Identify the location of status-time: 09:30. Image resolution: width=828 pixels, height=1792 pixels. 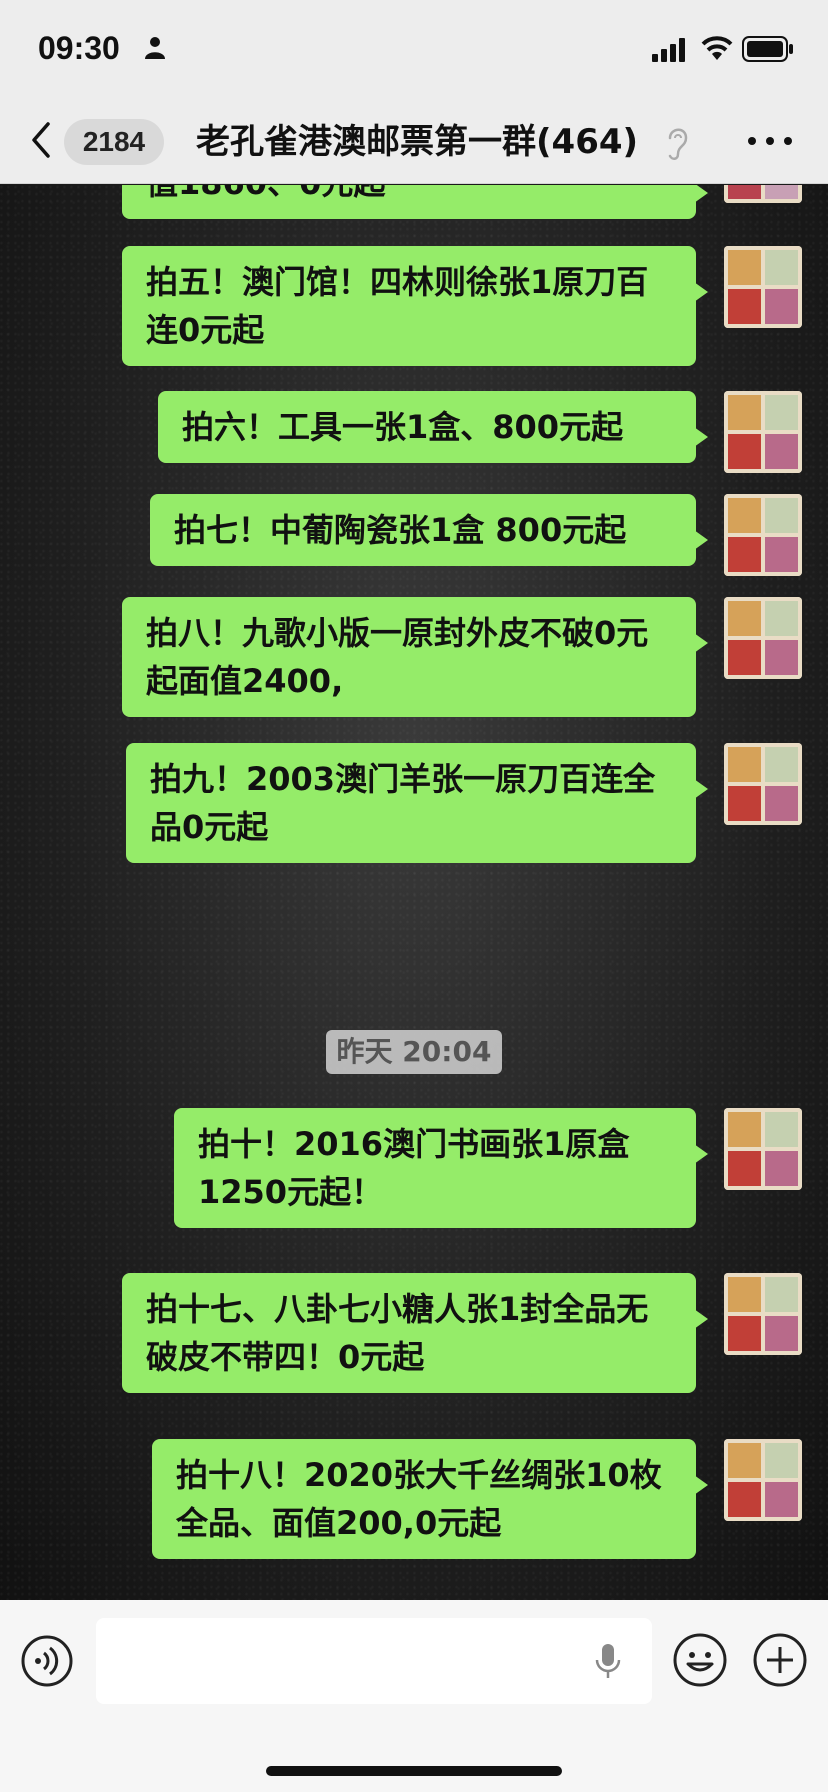
(79, 48).